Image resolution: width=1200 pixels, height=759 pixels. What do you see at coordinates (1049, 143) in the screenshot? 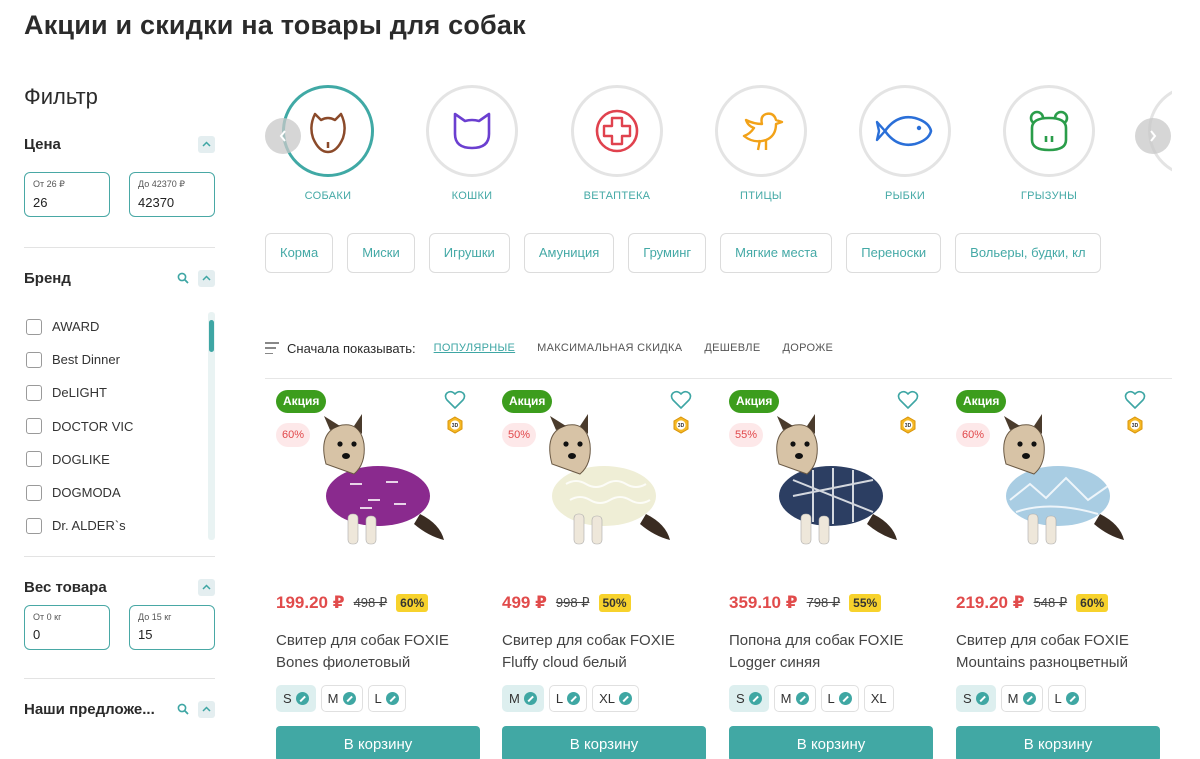
I see `category-rodents: ГРЫЗУНЫ` at bounding box center [1049, 143].